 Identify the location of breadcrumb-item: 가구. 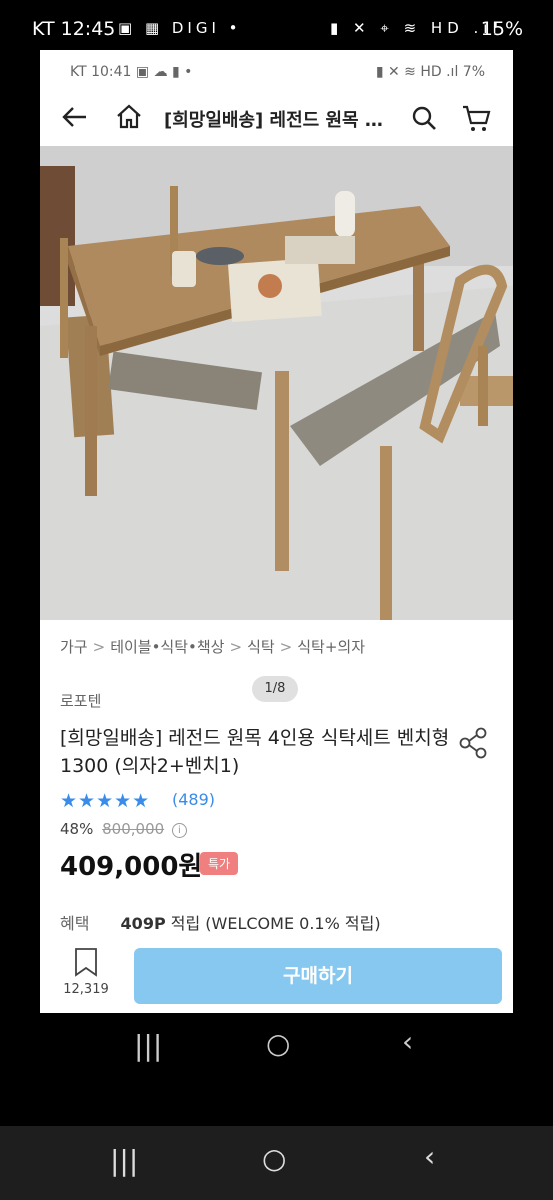
(74, 647).